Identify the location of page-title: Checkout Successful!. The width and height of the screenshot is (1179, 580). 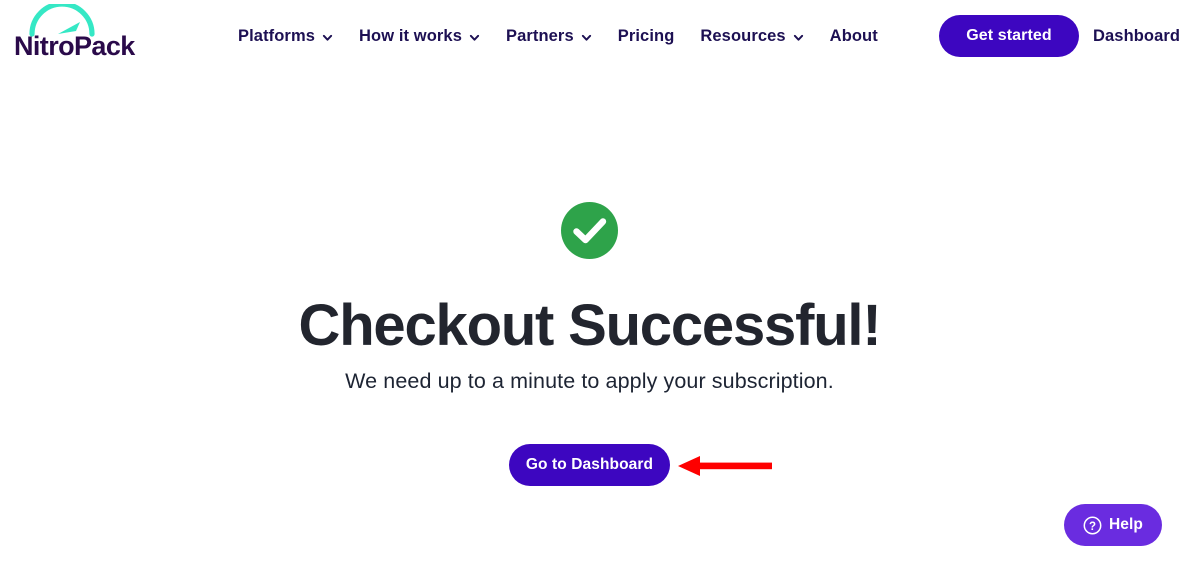
(590, 325).